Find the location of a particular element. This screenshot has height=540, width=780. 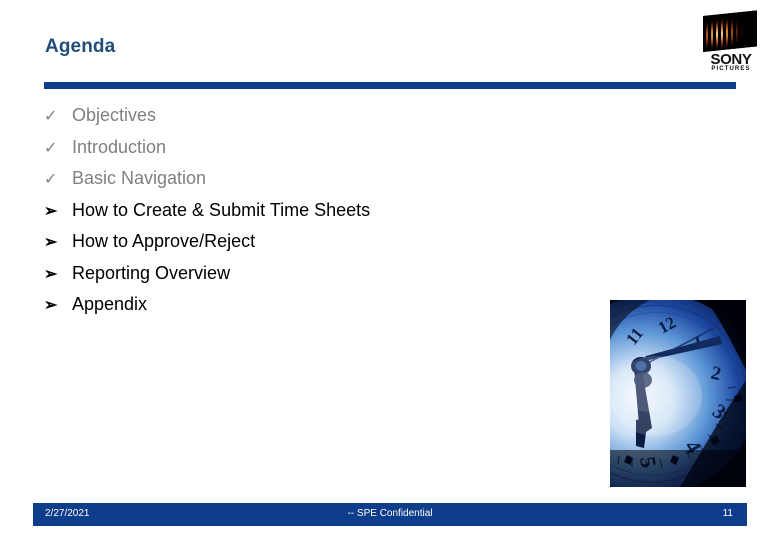

list-item: ➢ How to Create & Submit Time Sheets is located at coordinates (304, 211).